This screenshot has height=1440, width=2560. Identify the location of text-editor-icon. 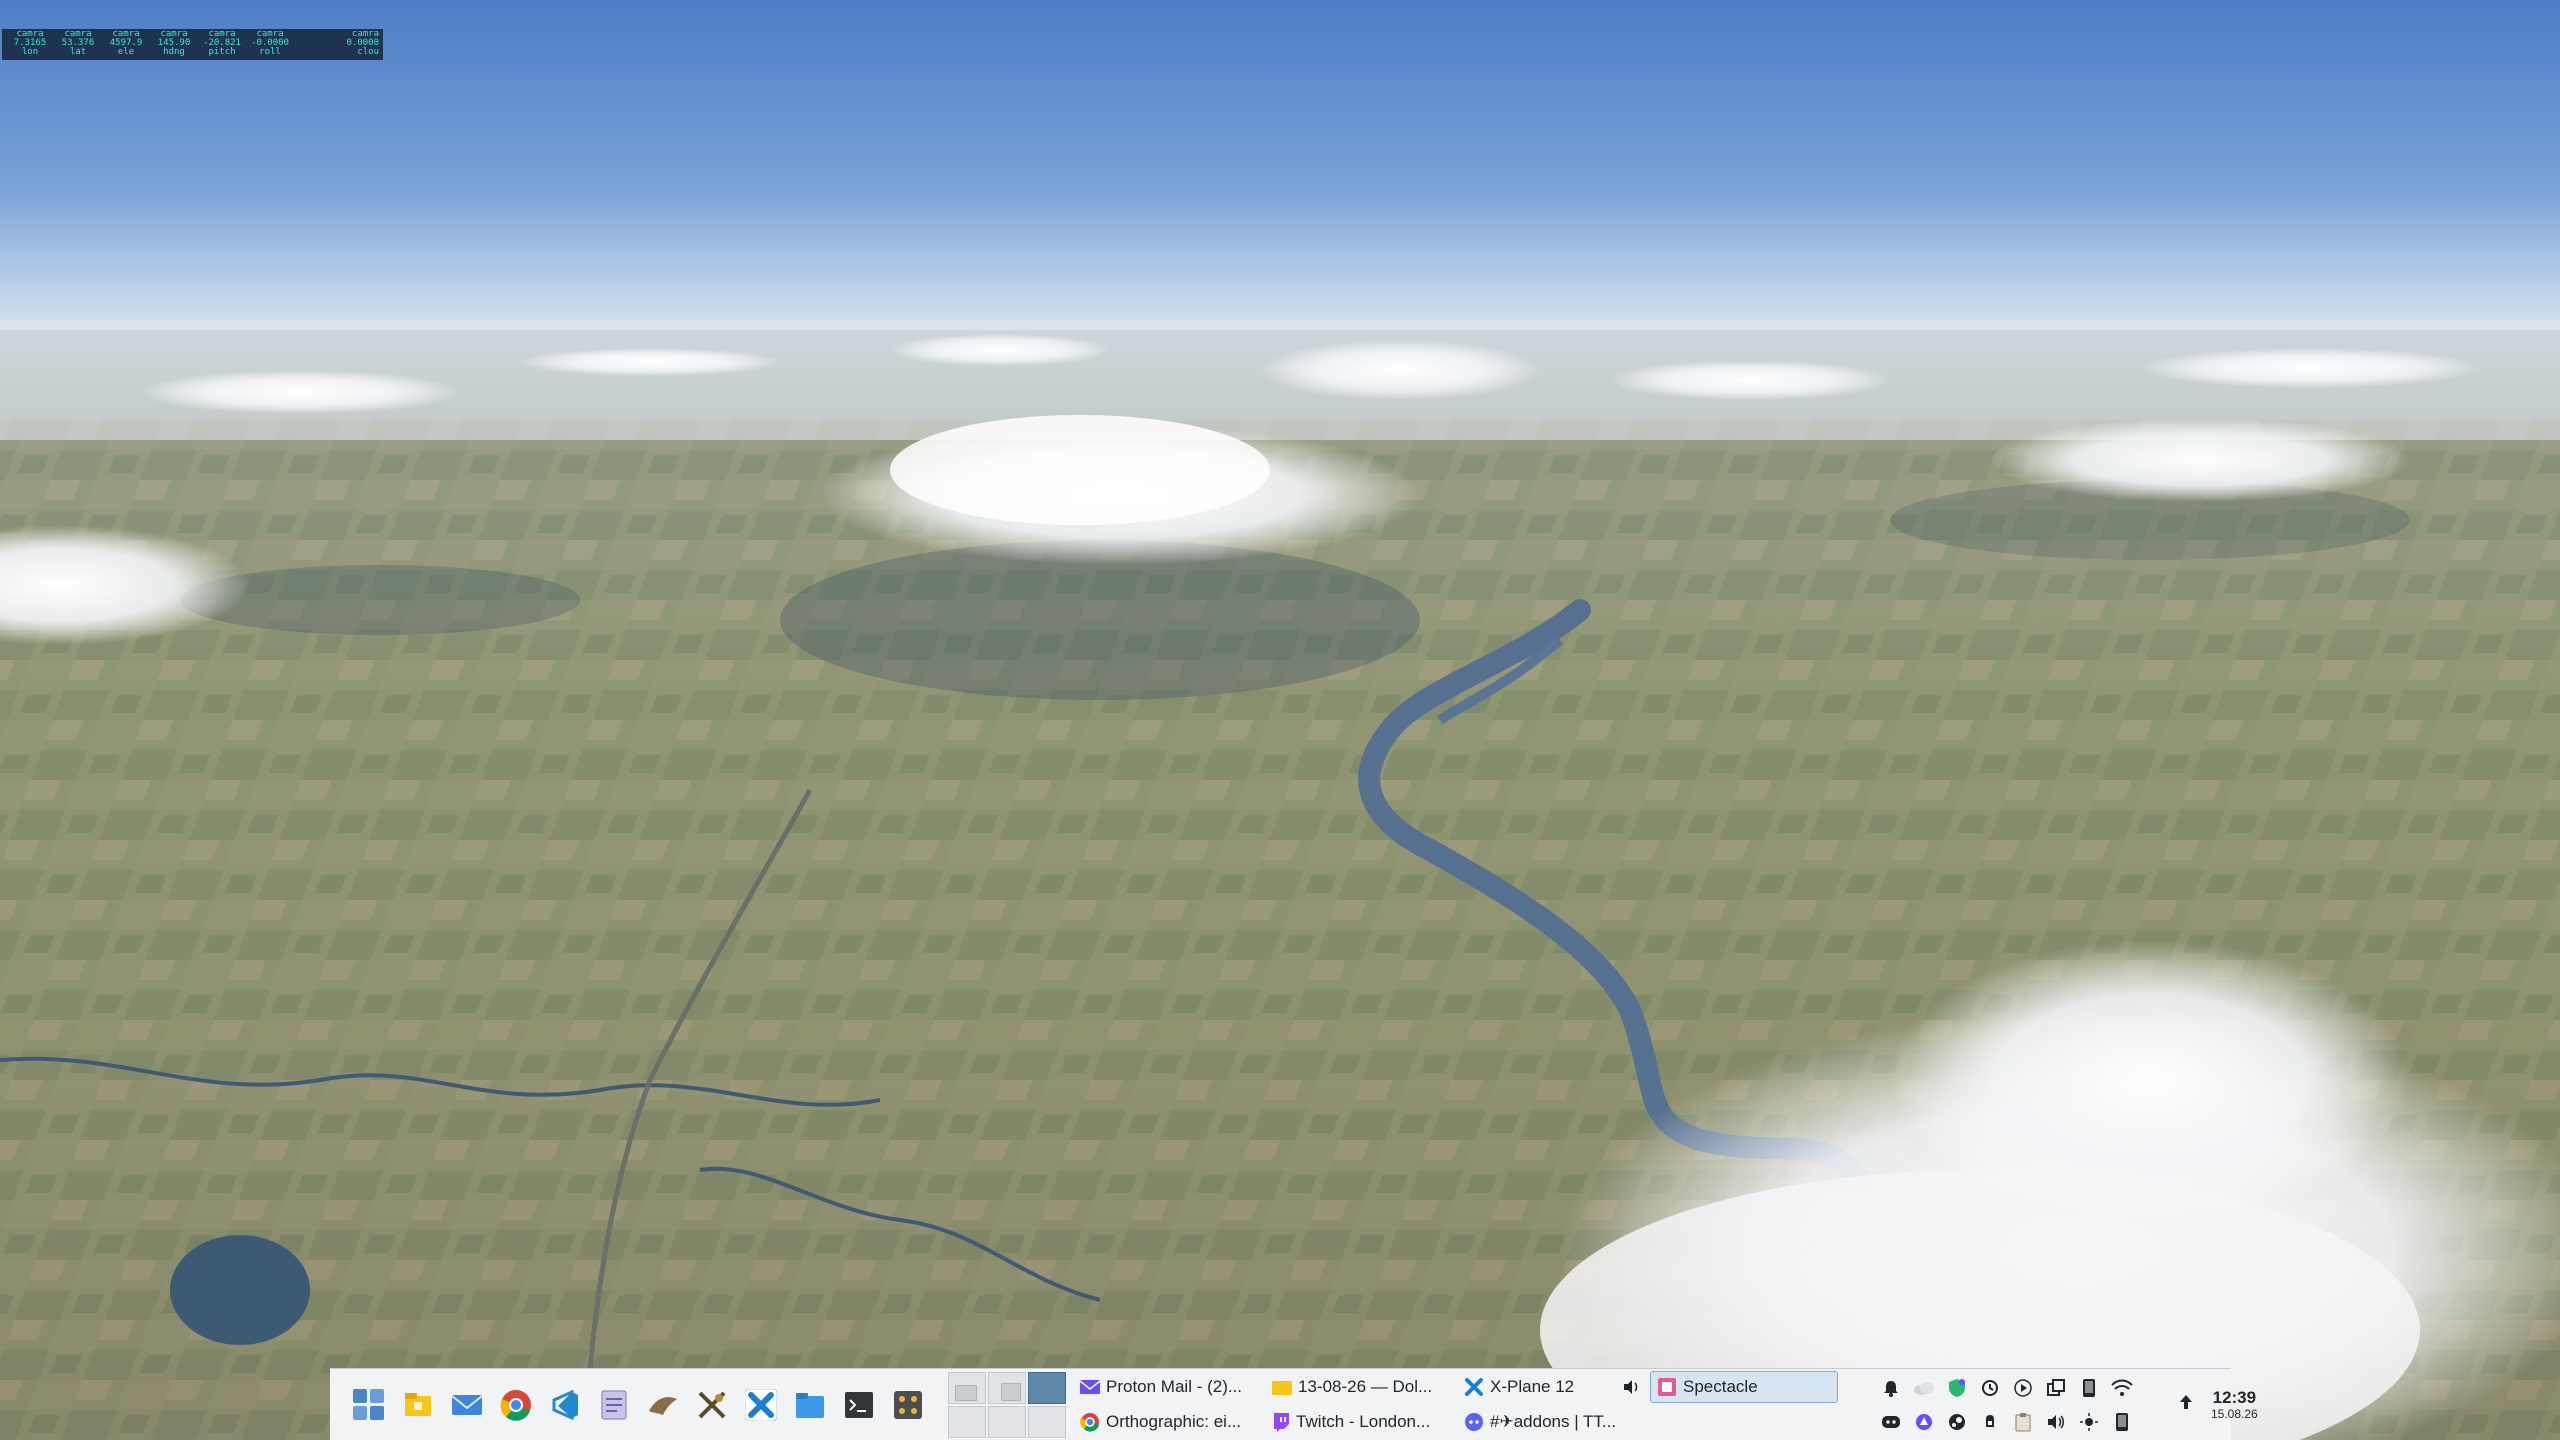
(613, 1404).